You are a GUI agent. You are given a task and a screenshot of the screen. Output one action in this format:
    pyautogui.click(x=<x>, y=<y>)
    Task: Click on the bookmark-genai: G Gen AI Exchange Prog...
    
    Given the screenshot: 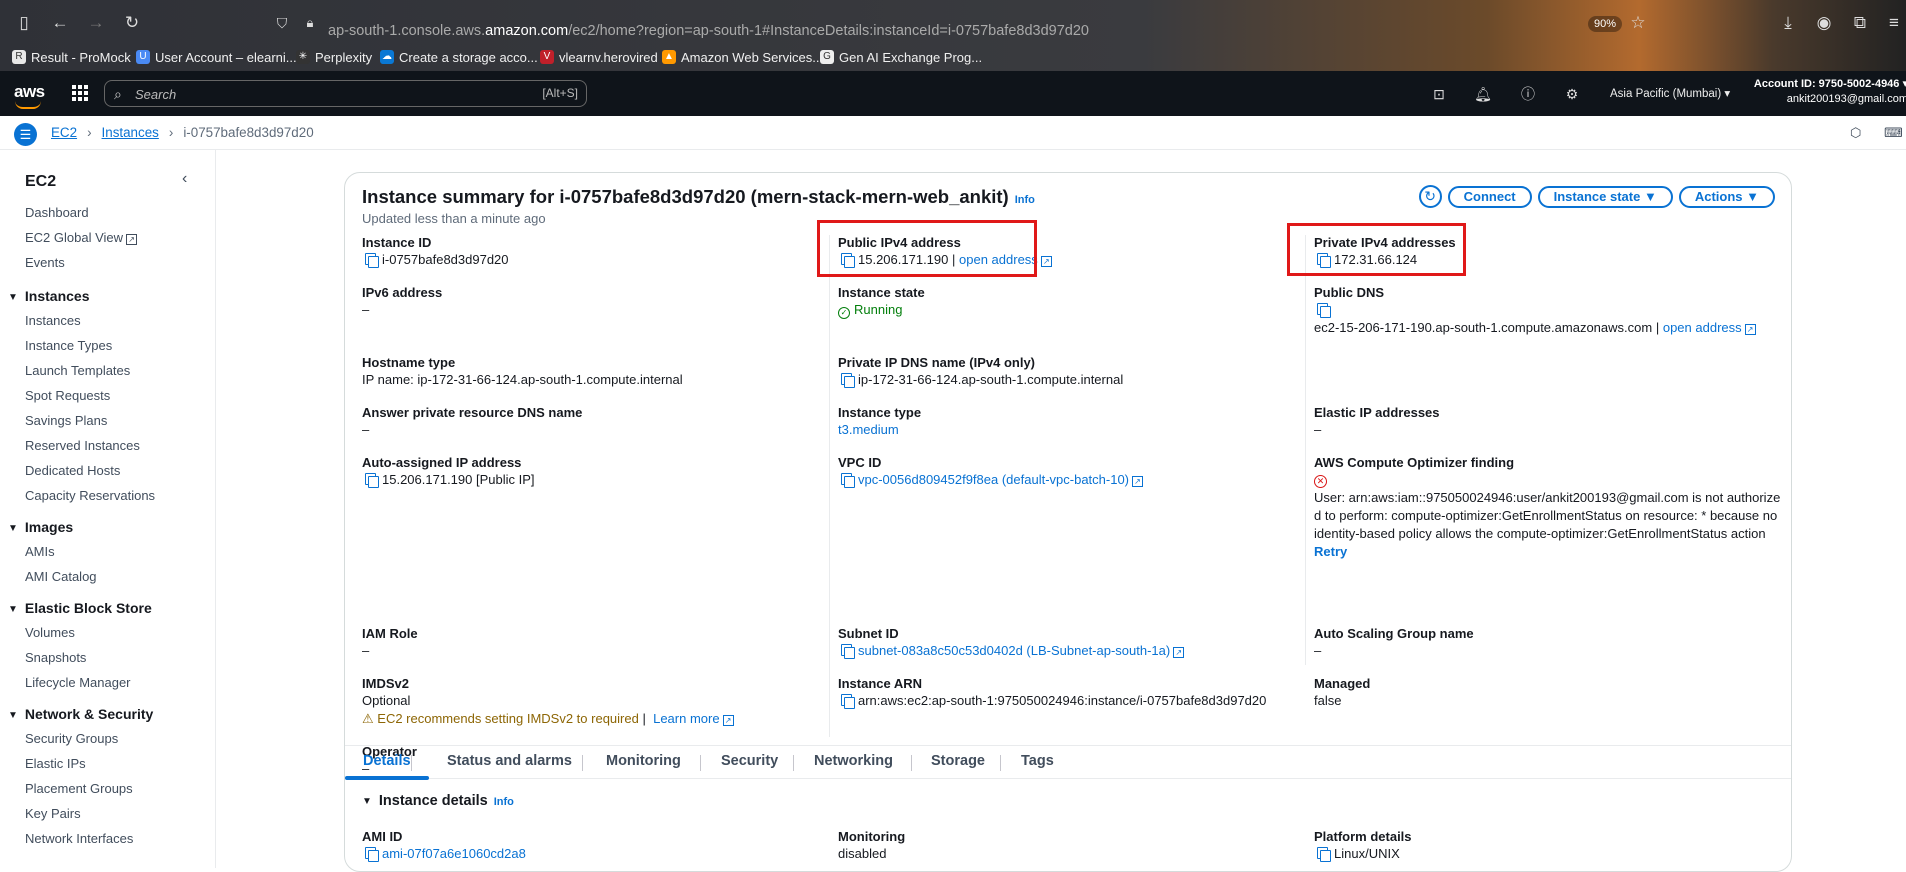 What is the action you would take?
    pyautogui.click(x=901, y=57)
    